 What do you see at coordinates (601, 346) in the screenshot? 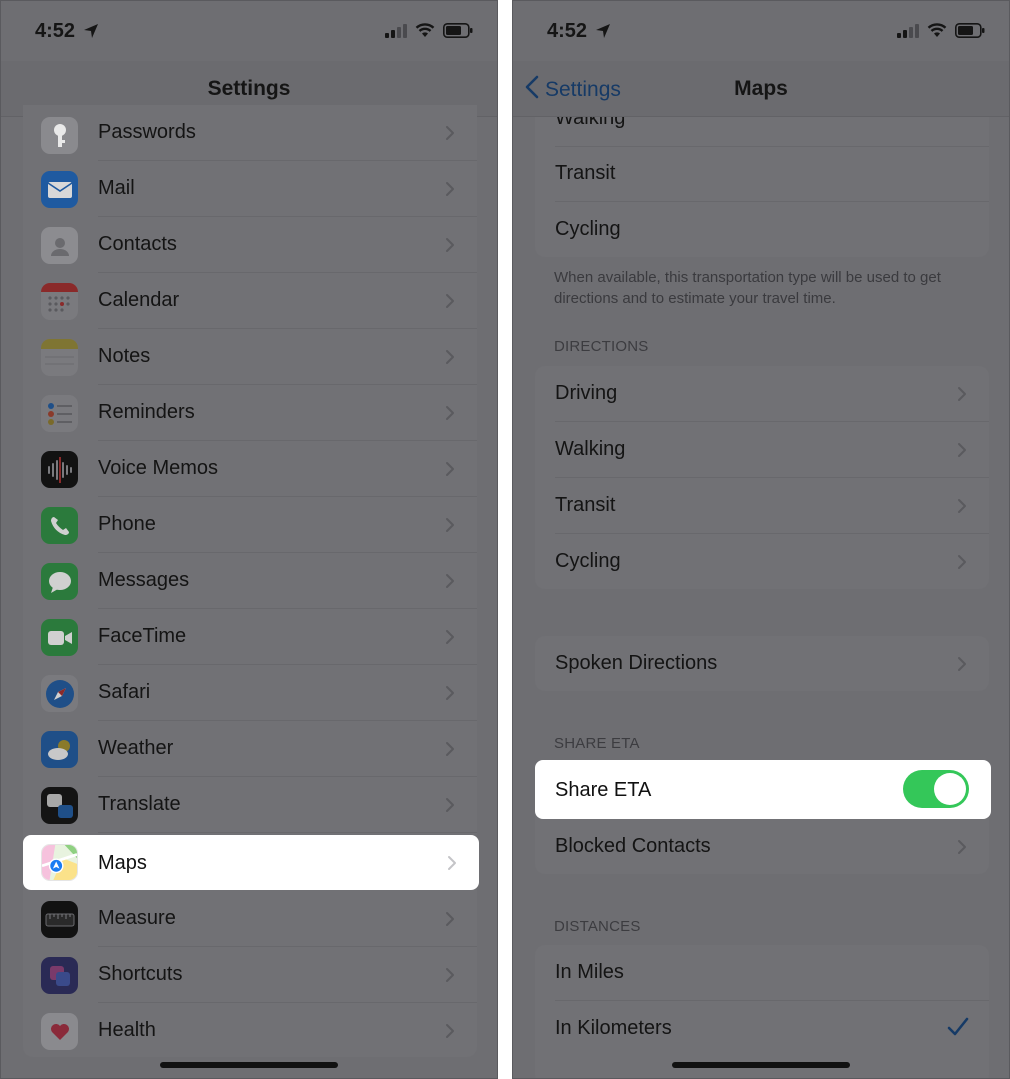
I see `section-header-directions: DIRECTIONS` at bounding box center [601, 346].